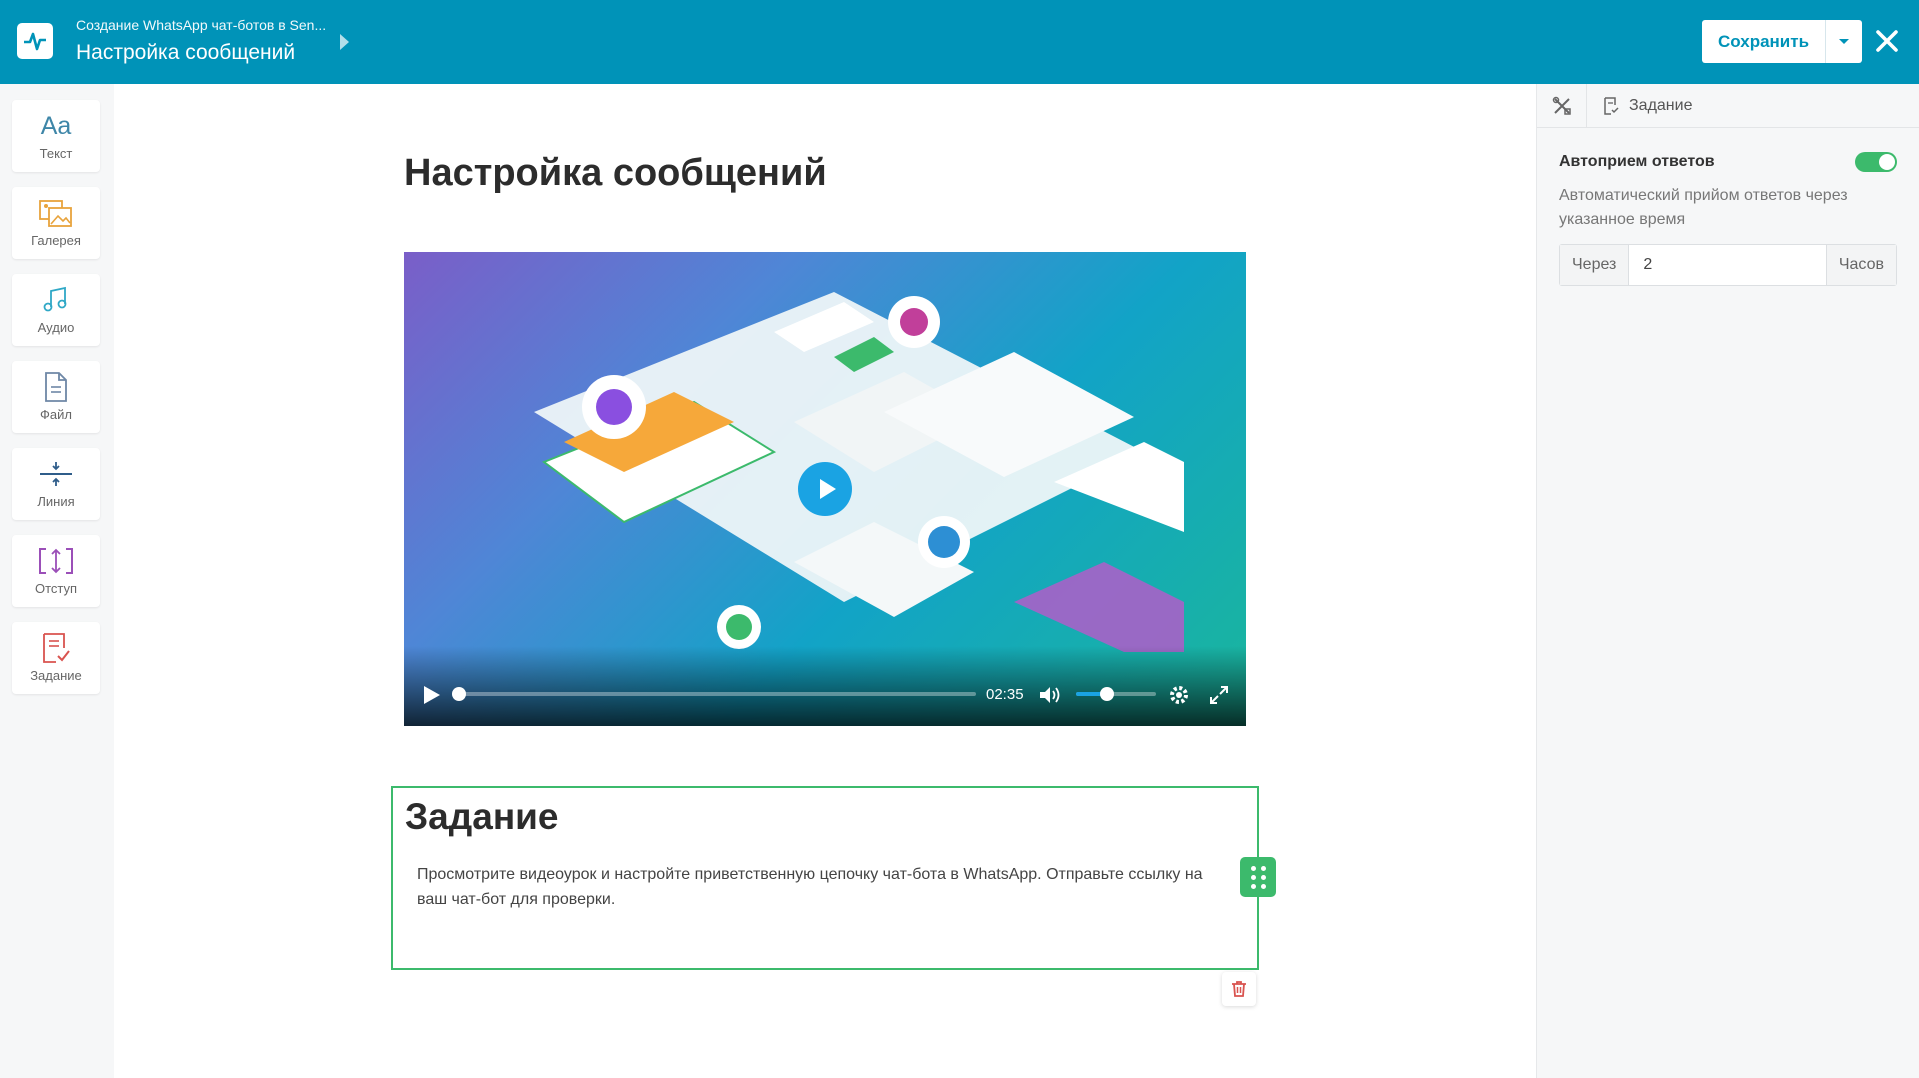 The width and height of the screenshot is (1919, 1078). I want to click on volume-icon, so click(1050, 695).